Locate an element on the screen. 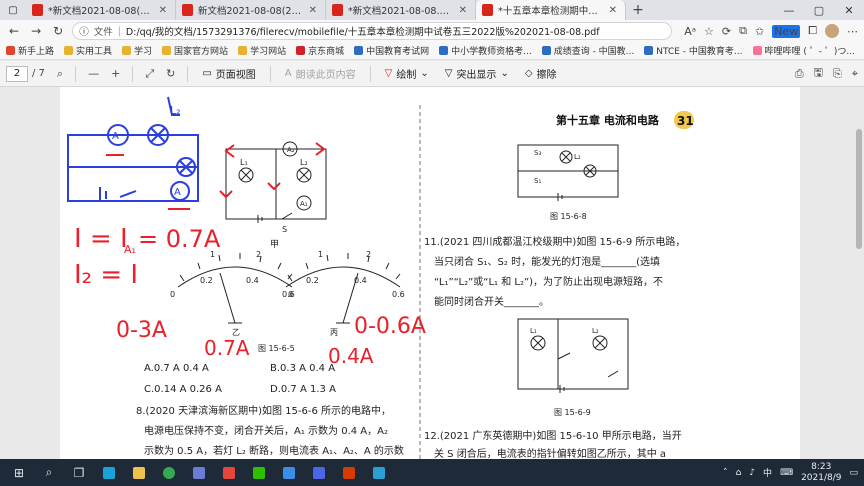  recorder-icon is located at coordinates (229, 473).